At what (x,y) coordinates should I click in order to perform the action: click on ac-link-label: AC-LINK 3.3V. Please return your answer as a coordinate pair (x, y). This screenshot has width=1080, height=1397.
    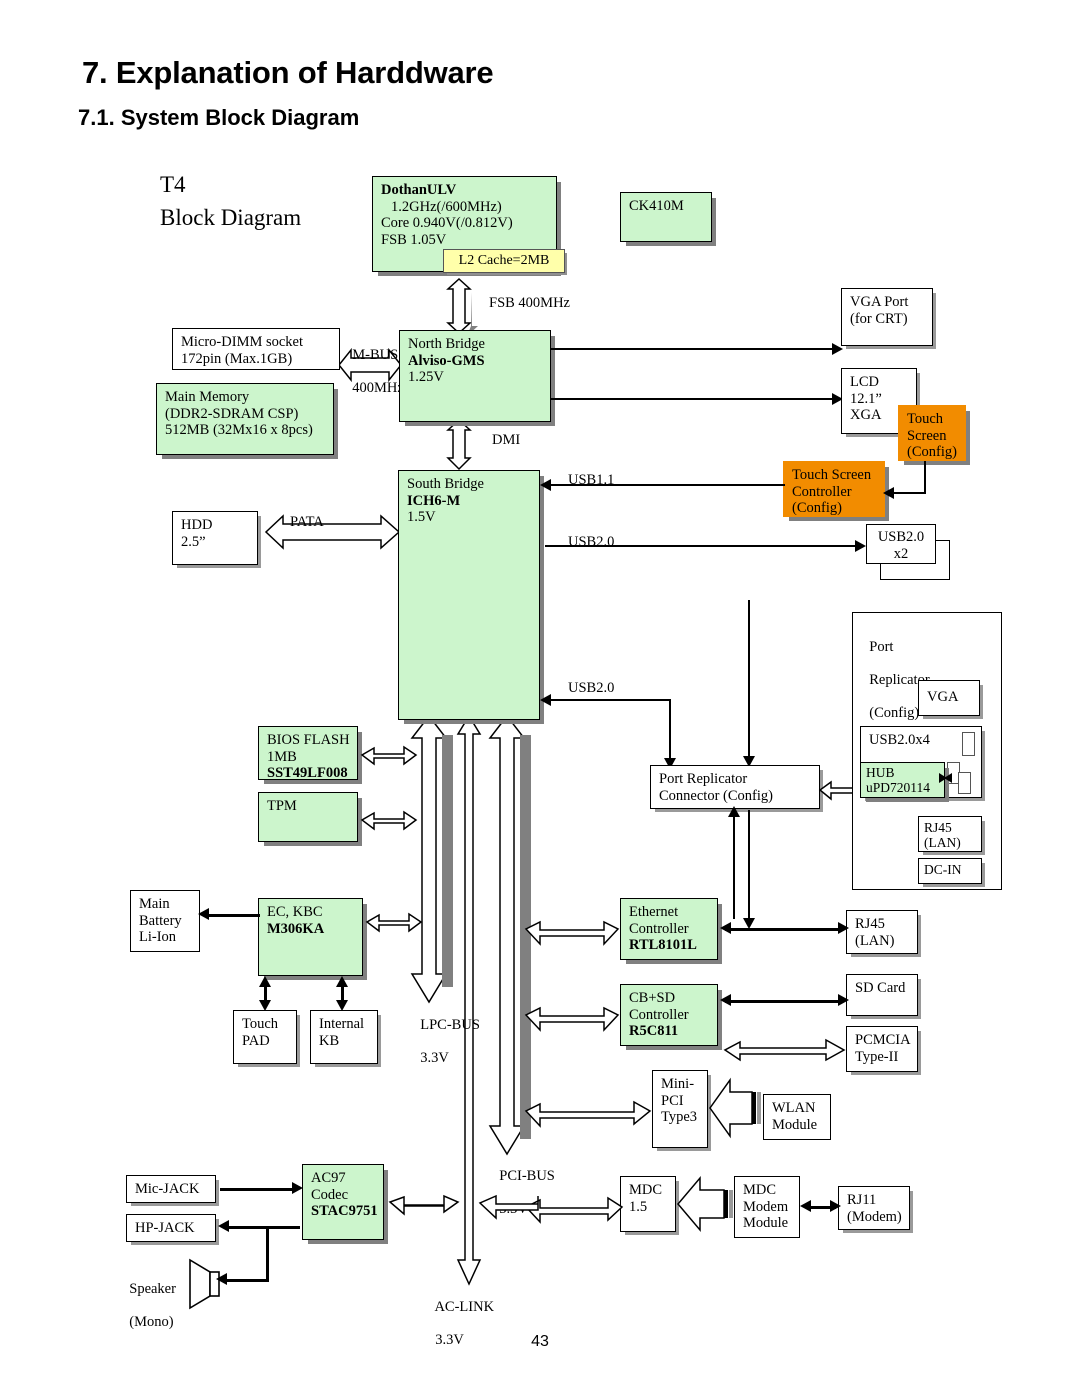
    Looking at the image, I should click on (461, 1315).